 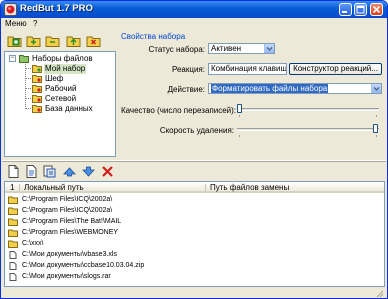 What do you see at coordinates (73, 40) in the screenshot?
I see `folder-up-icon` at bounding box center [73, 40].